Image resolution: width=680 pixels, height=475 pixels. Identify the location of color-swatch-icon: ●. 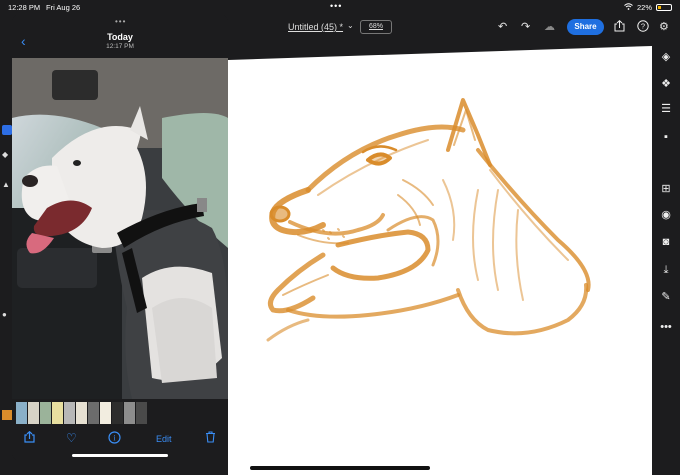
(7, 315).